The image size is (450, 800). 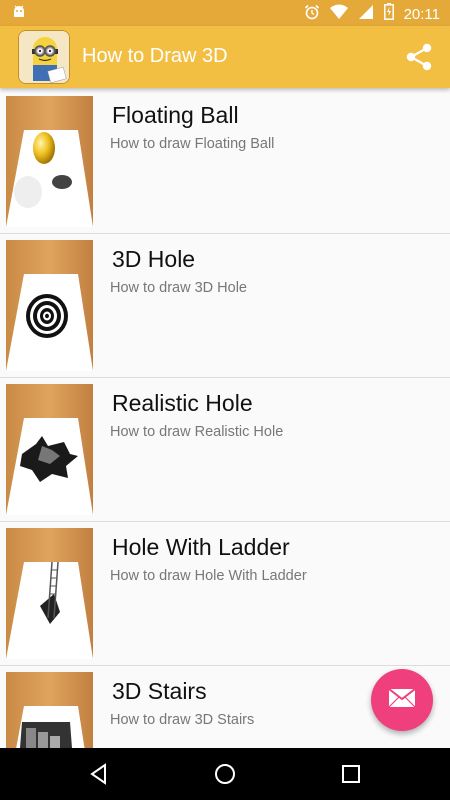 What do you see at coordinates (155, 56) in the screenshot?
I see `app-title: How to Draw 3D` at bounding box center [155, 56].